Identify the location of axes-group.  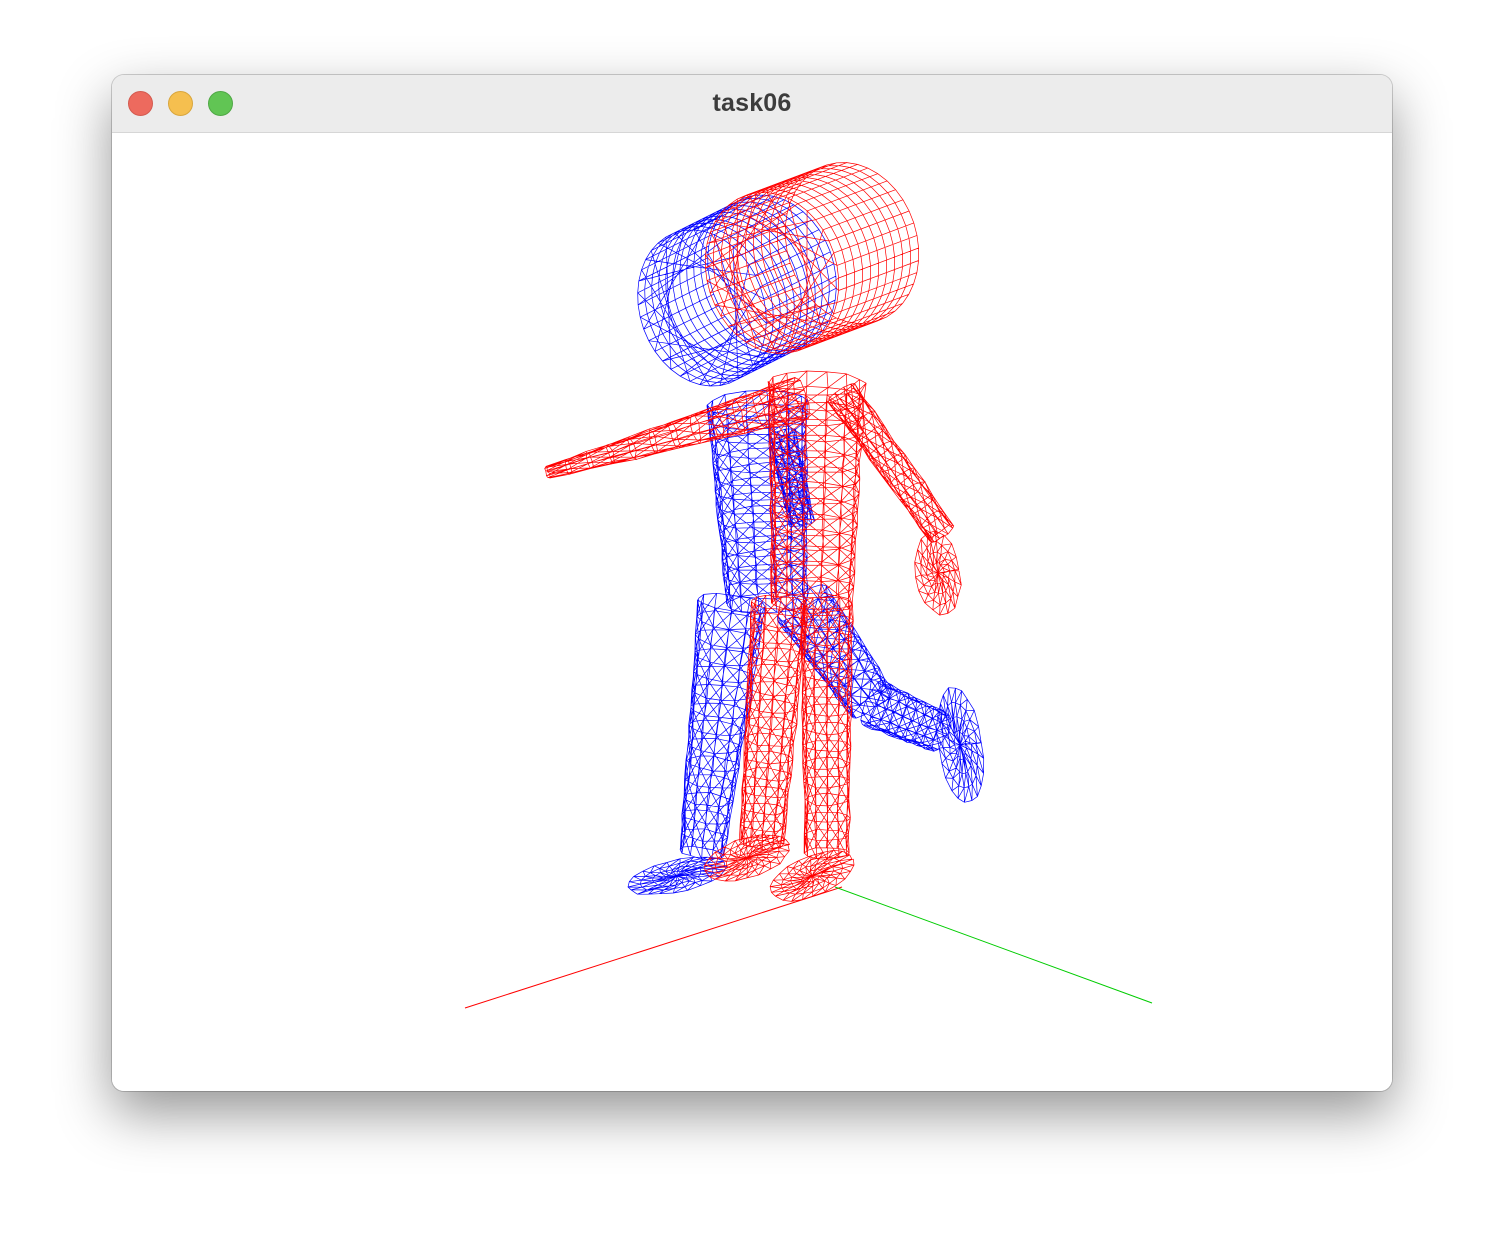
(808, 947).